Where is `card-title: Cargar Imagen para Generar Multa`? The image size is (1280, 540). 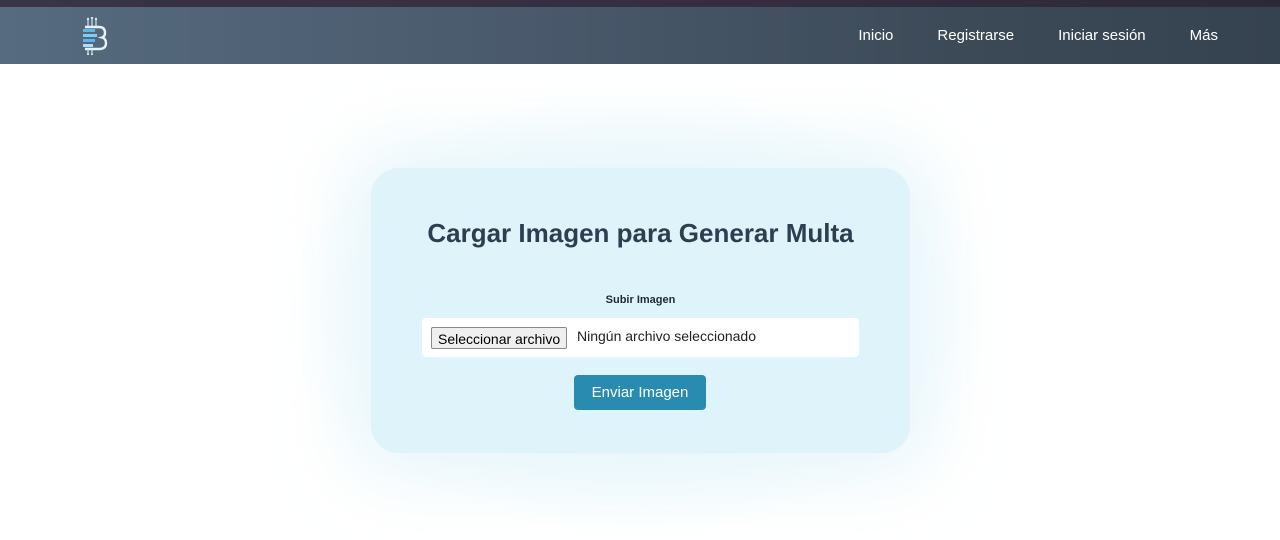
card-title: Cargar Imagen para Generar Multa is located at coordinates (640, 233).